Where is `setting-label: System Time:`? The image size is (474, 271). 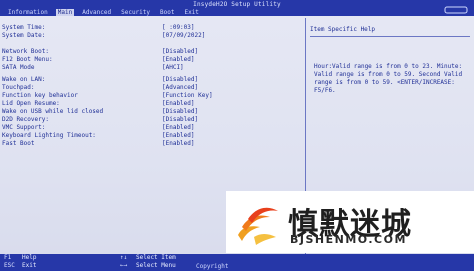
setting-label: System Time: is located at coordinates (24, 27).